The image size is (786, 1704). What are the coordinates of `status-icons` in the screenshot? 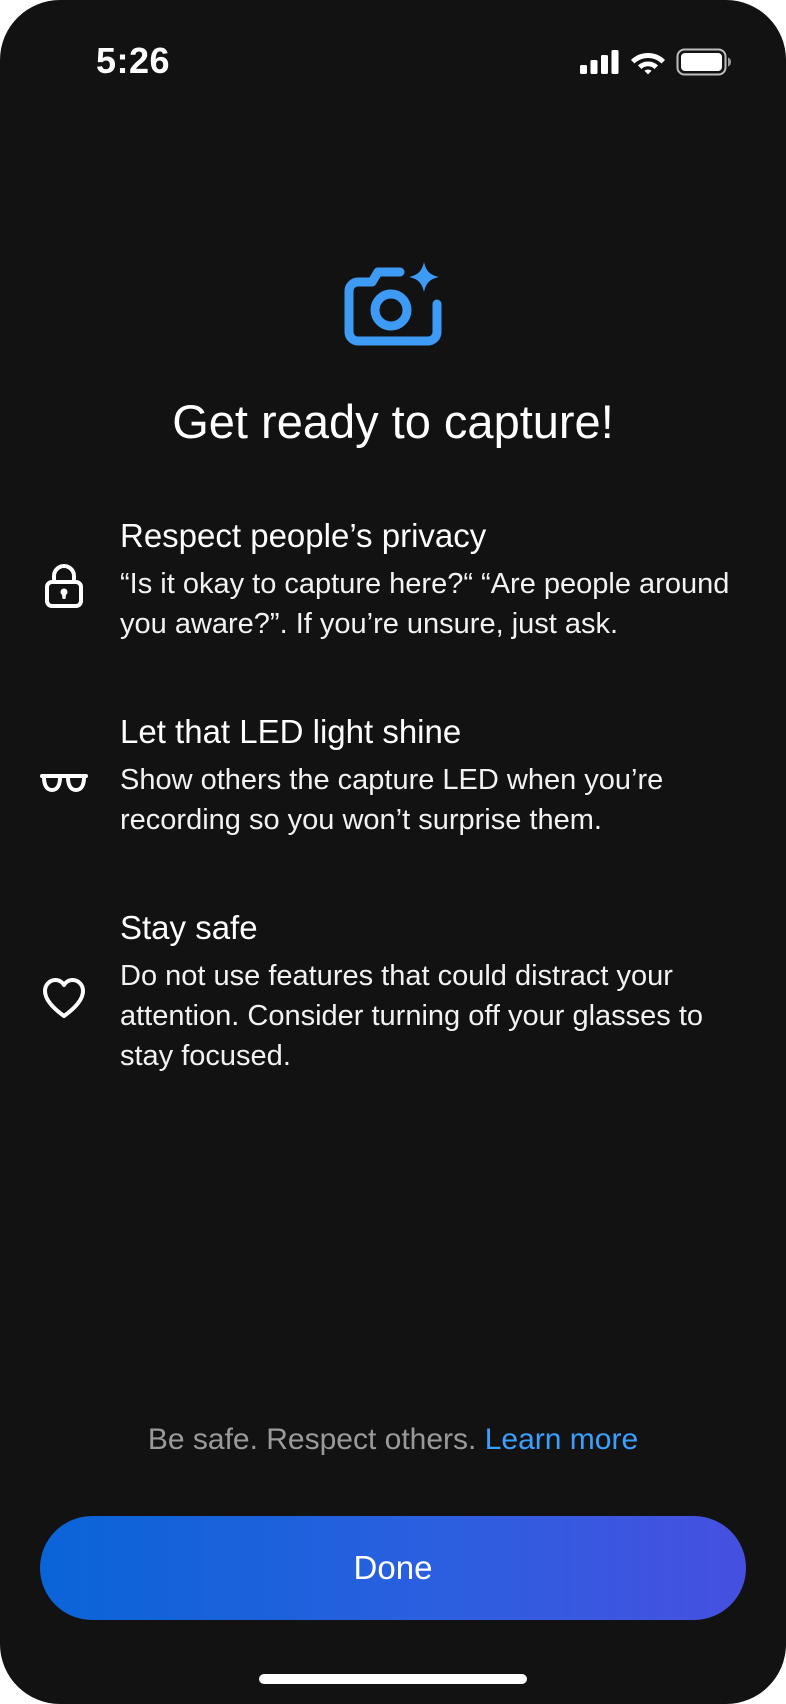 It's located at (656, 62).